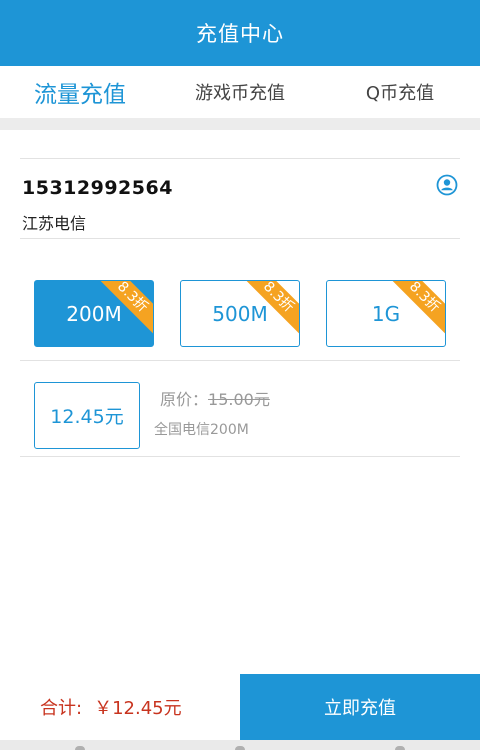 The height and width of the screenshot is (750, 480). I want to click on price-section: 12.45元 原价：15.00元 全国电信200M, so click(240, 409).